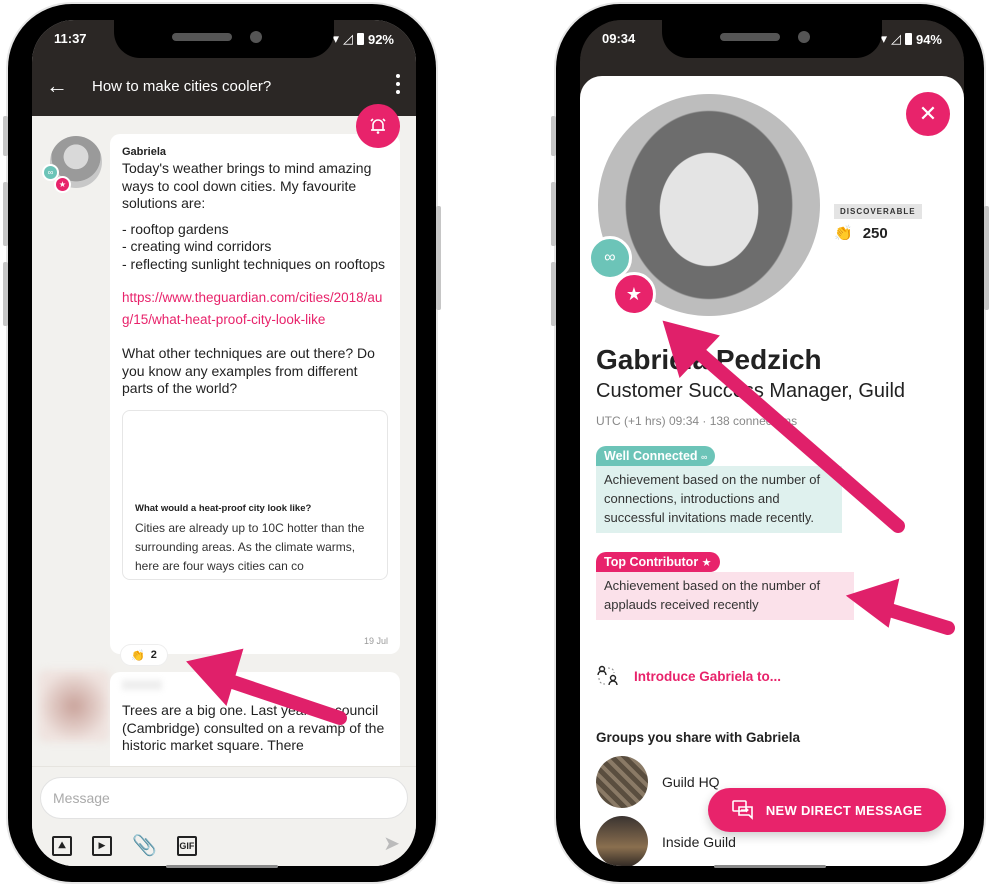  I want to click on message-composer: ⛰ ▶ 📎 GIF ➤, so click(224, 816).